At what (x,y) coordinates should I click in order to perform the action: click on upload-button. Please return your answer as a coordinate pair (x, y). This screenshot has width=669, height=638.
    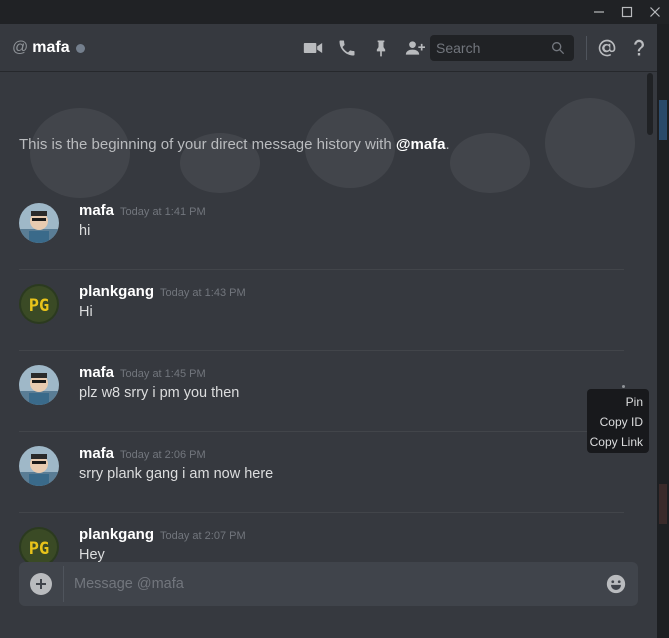
    Looking at the image, I should click on (41, 584).